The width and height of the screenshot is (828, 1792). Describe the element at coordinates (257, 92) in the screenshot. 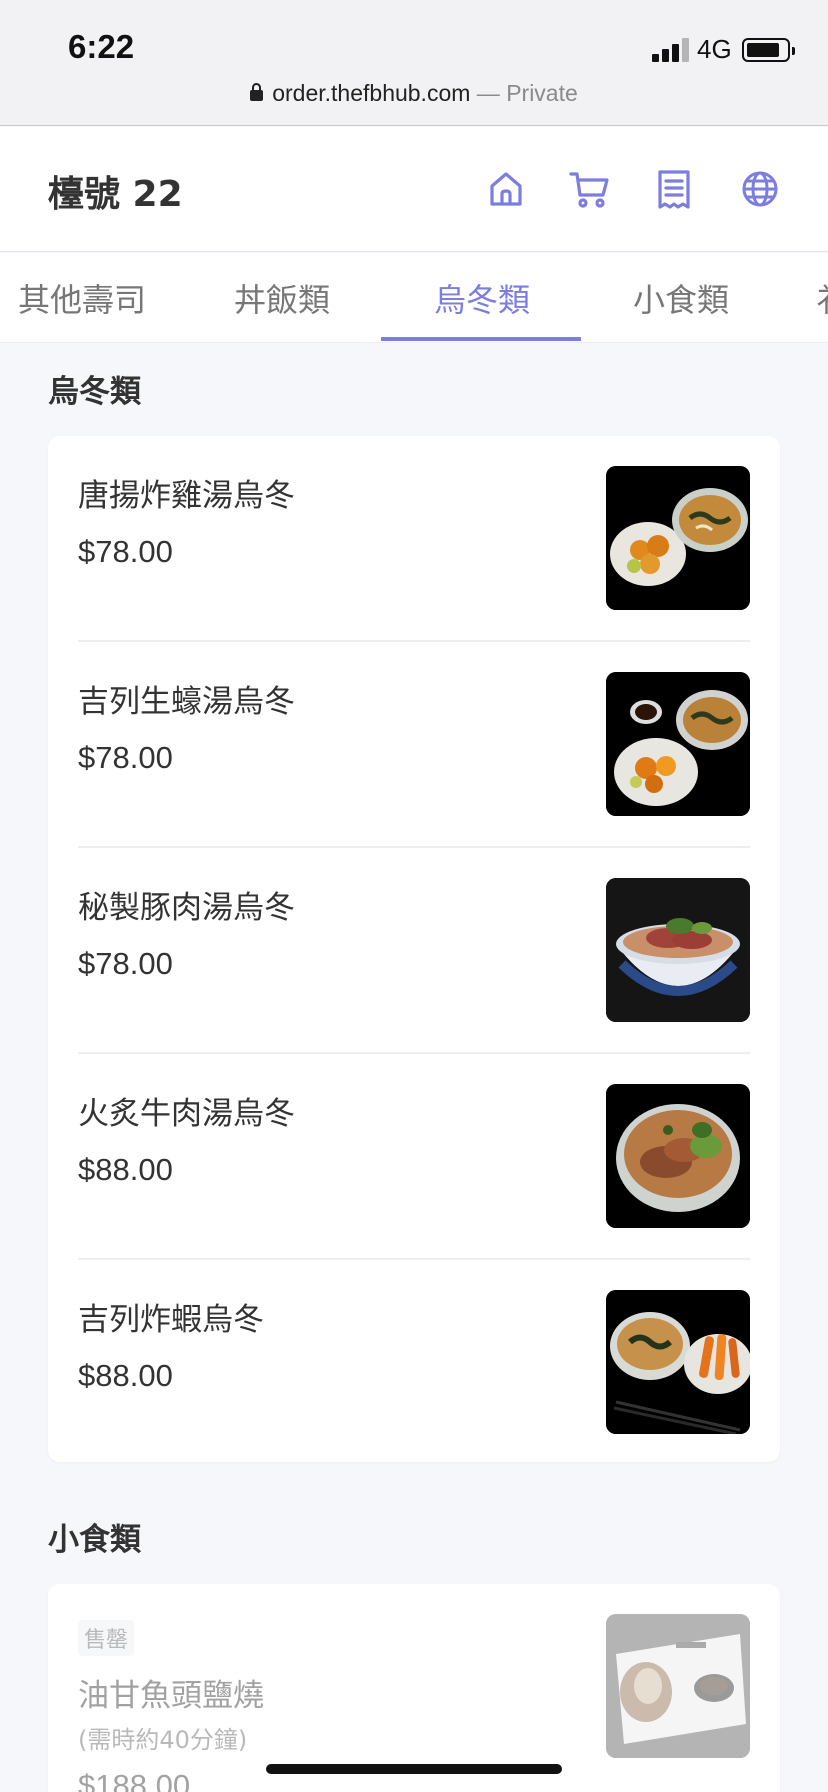

I see `lock-icon` at that location.